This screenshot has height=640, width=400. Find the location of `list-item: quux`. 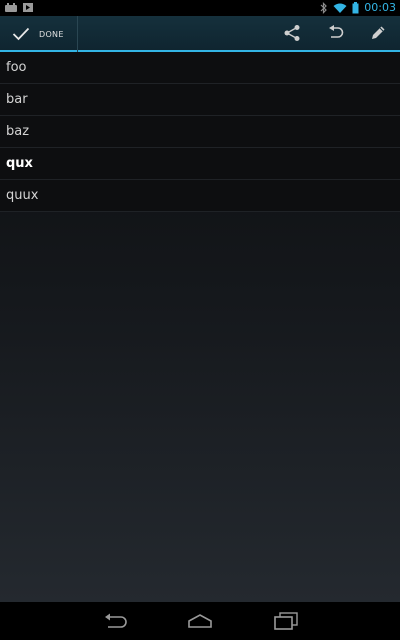

list-item: quux is located at coordinates (200, 196).